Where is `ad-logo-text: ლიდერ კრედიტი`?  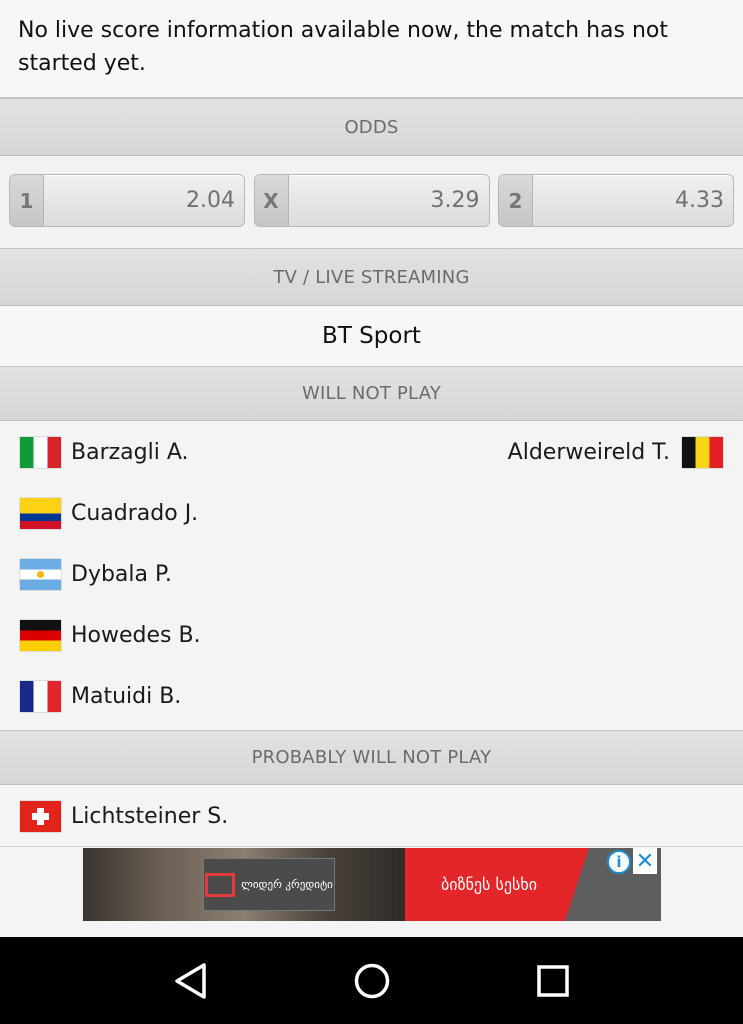
ad-logo-text: ლიდერ კრედიტი is located at coordinates (287, 884).